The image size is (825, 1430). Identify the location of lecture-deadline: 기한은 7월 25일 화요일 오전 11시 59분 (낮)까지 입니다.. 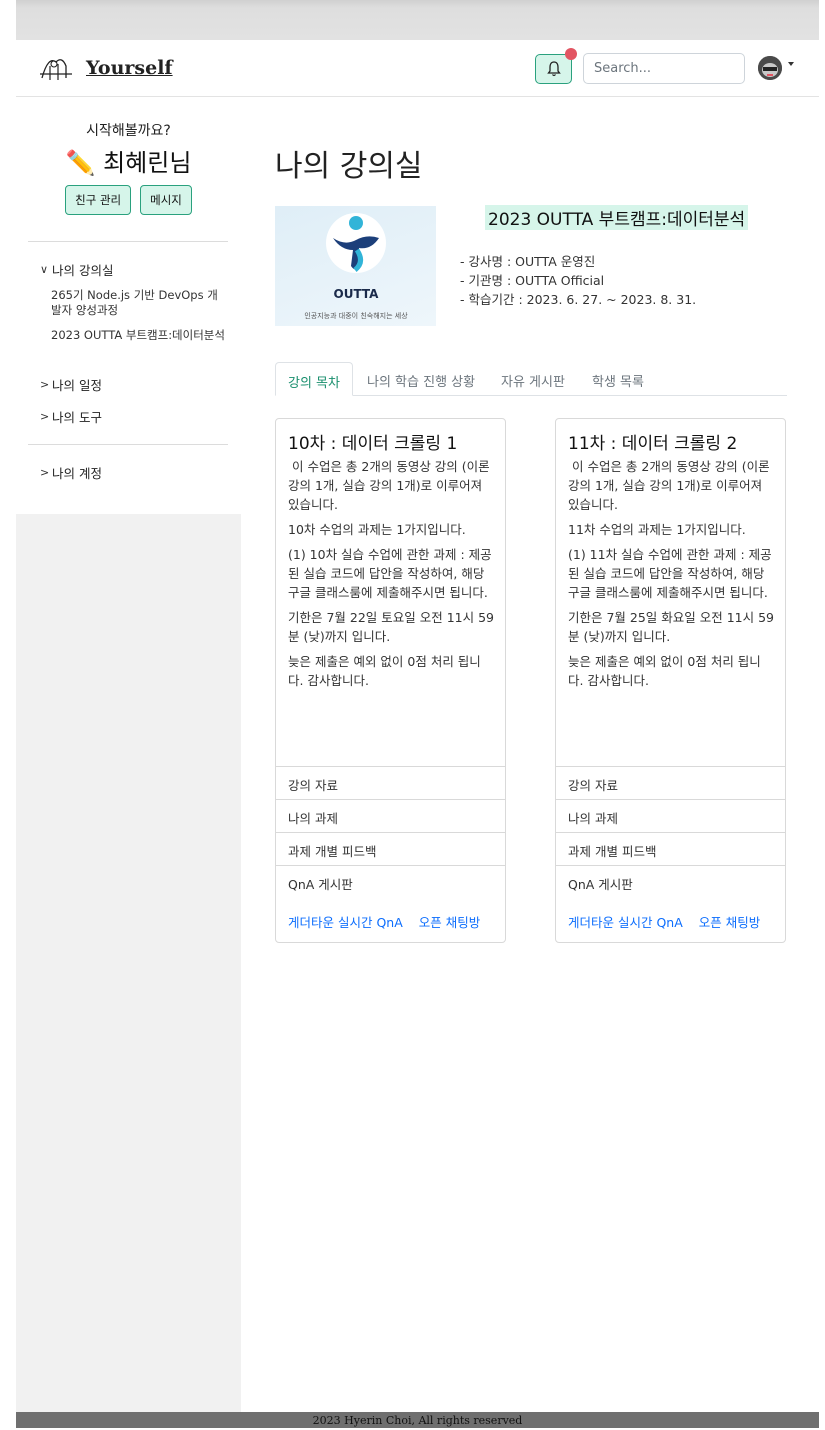
(671, 627).